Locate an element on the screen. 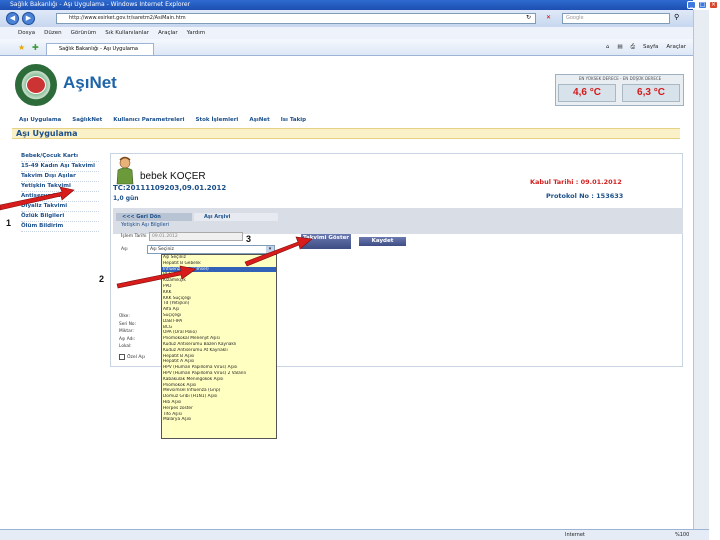  status-bar: Internet %100 is located at coordinates (354, 534).